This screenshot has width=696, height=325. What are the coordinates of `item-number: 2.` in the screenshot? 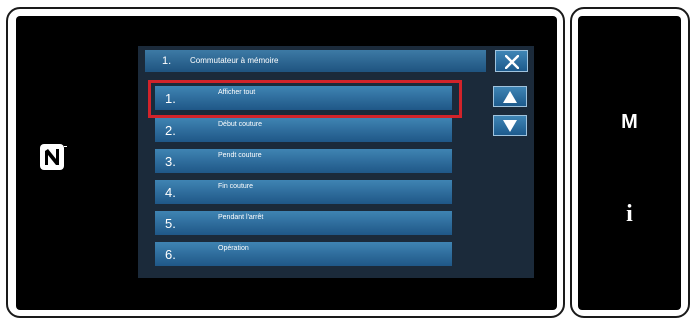 It's located at (170, 130).